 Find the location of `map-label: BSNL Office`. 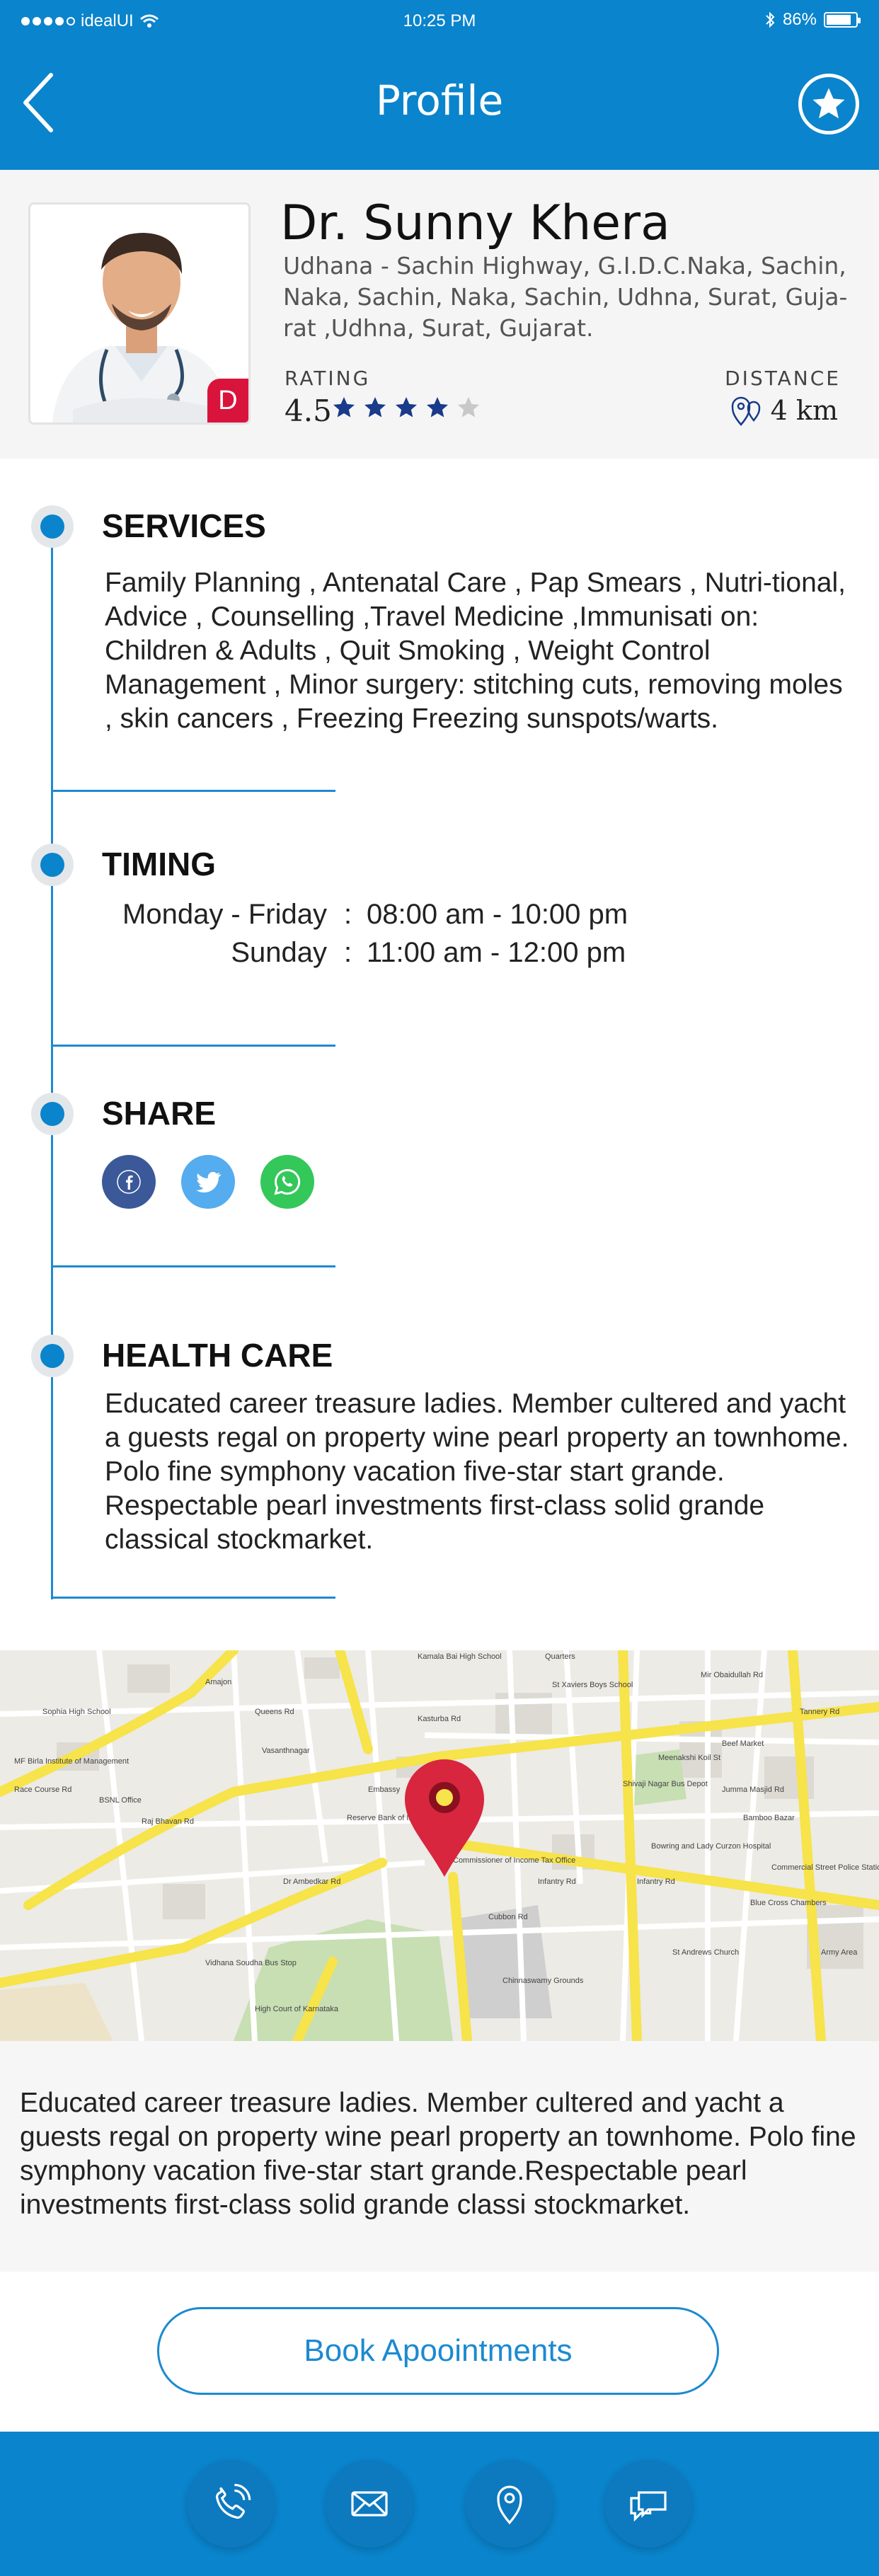

map-label: BSNL Office is located at coordinates (120, 1801).